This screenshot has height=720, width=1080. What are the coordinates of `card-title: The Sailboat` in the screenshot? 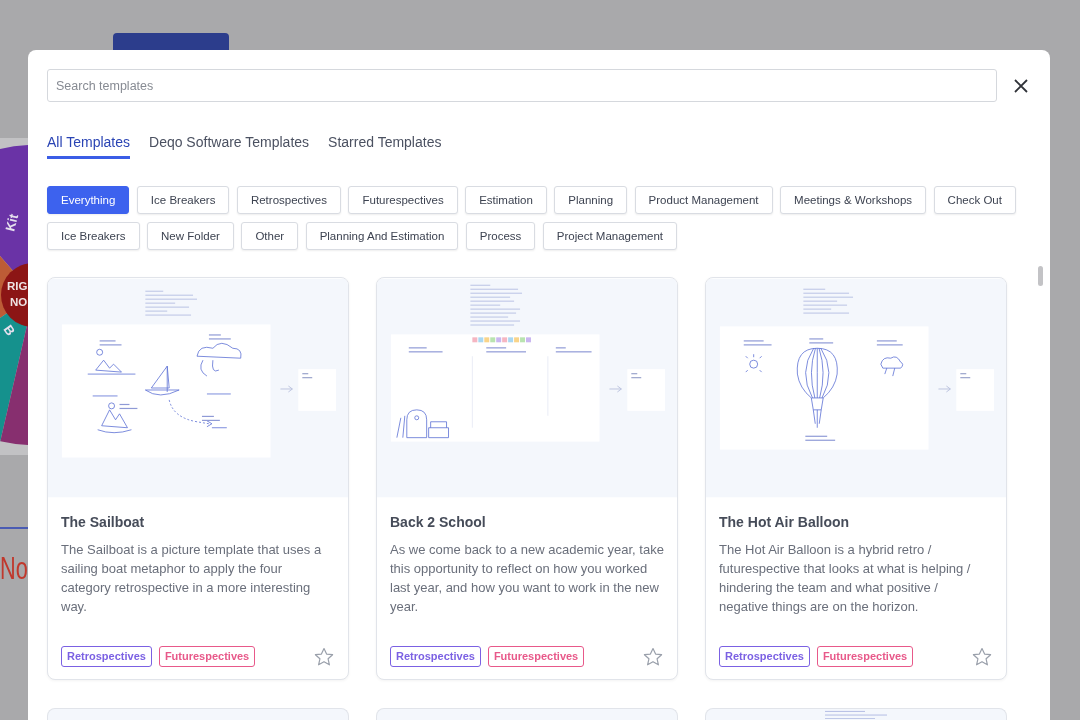 It's located at (103, 522).